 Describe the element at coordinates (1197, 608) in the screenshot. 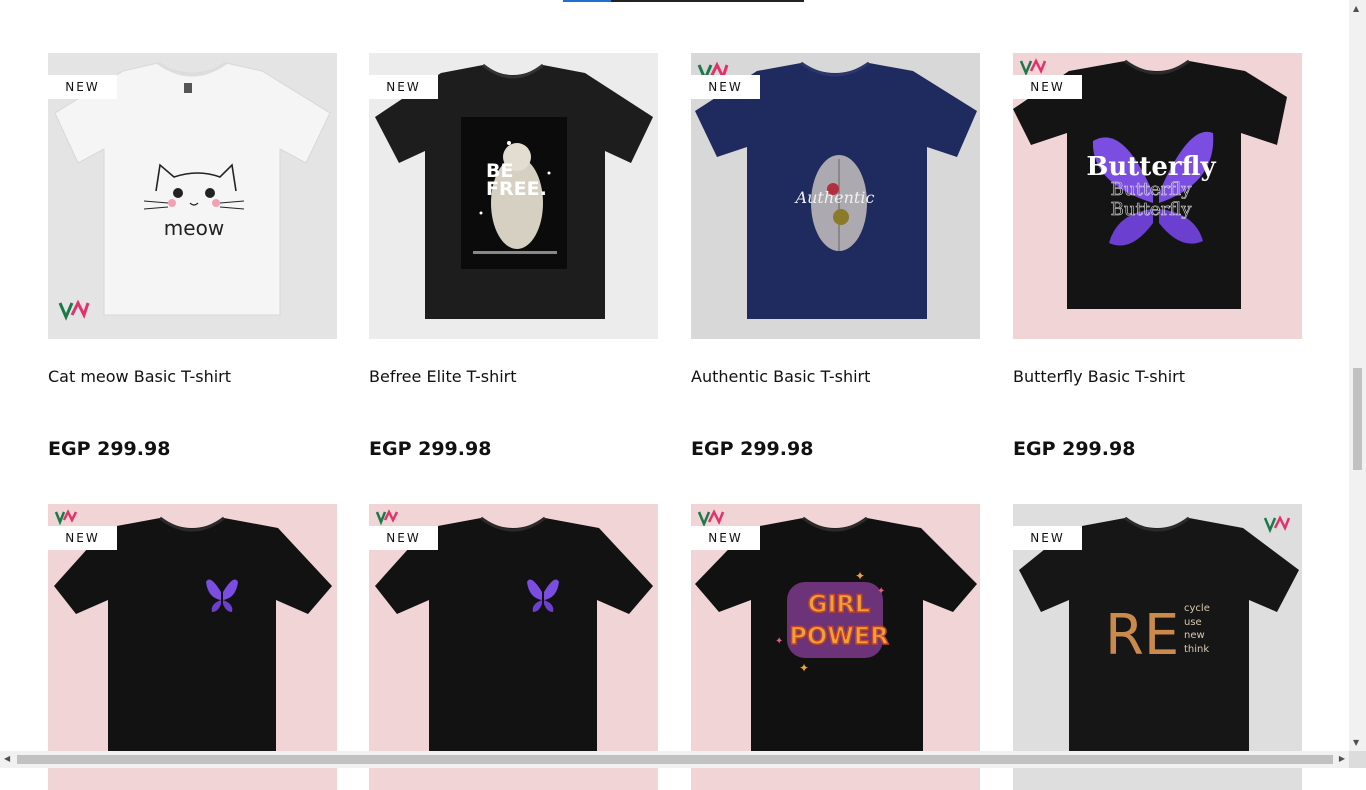

I see `re-word: cycle` at that location.